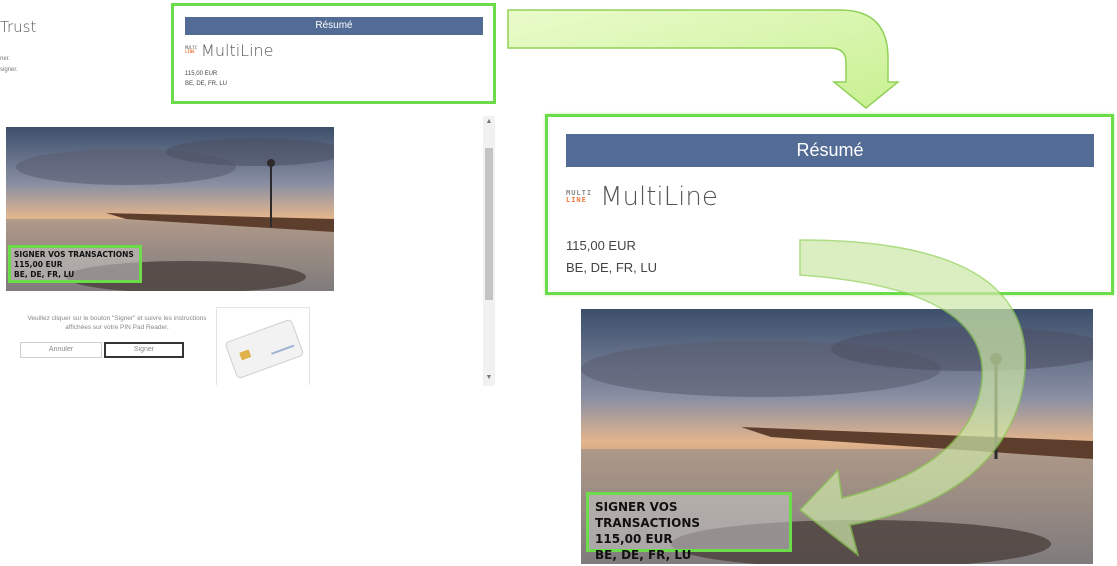 The image size is (1117, 566). Describe the element at coordinates (61, 350) in the screenshot. I see `cancel-button: Annuler` at that location.